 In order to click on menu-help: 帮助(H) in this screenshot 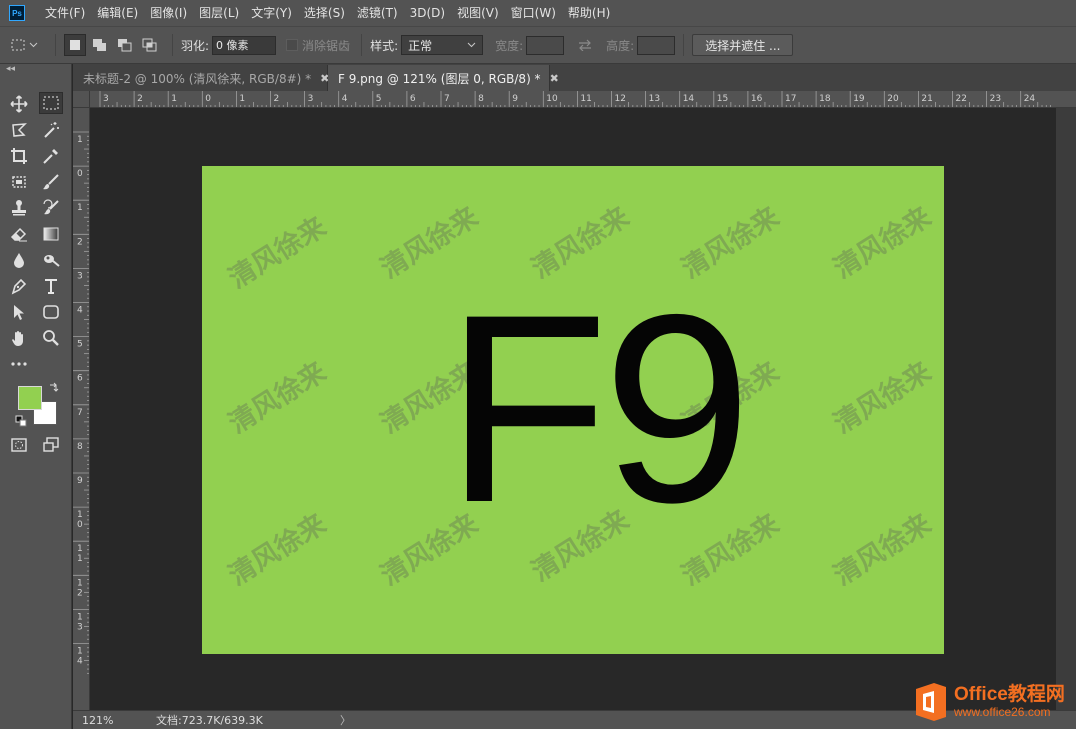, I will do `click(589, 13)`.